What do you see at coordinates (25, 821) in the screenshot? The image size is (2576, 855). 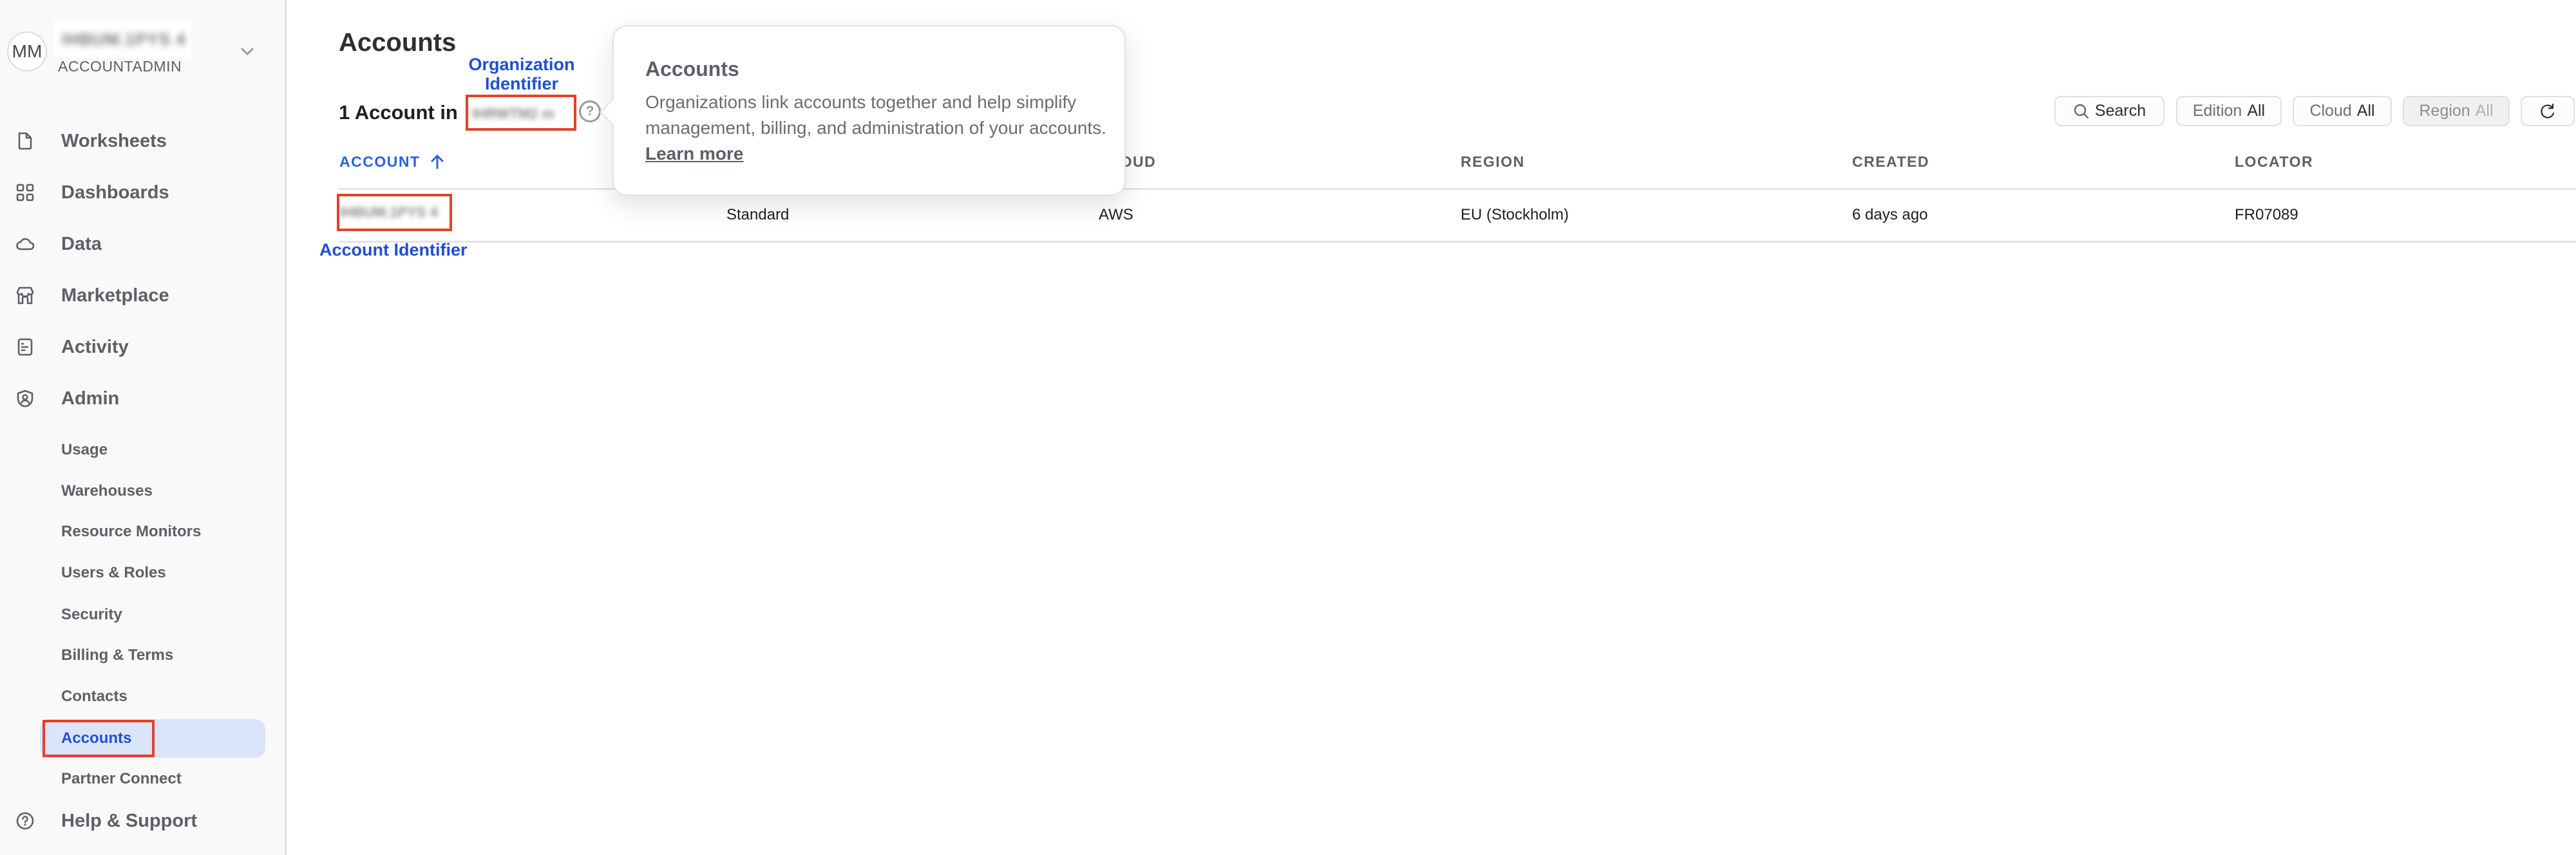 I see `help-circle-icon` at bounding box center [25, 821].